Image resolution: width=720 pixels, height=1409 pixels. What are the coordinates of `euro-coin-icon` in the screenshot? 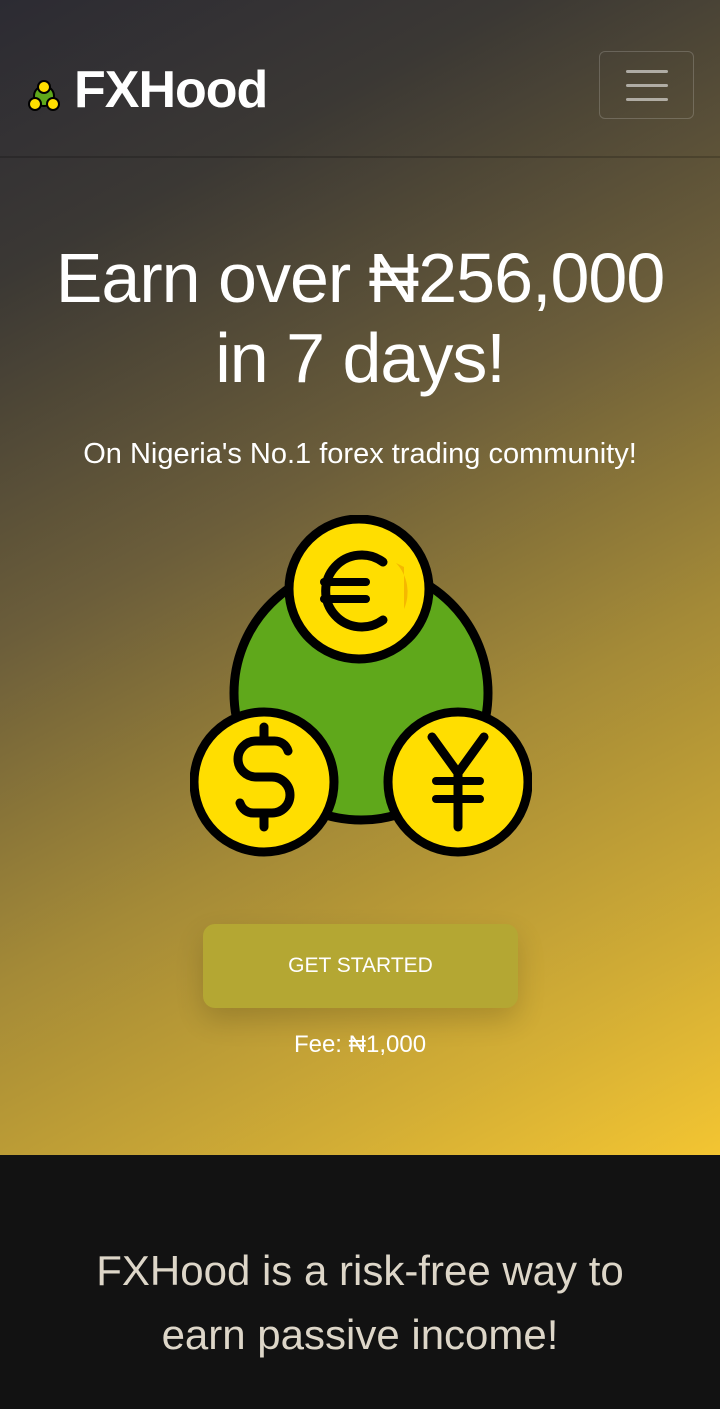 It's located at (359, 589).